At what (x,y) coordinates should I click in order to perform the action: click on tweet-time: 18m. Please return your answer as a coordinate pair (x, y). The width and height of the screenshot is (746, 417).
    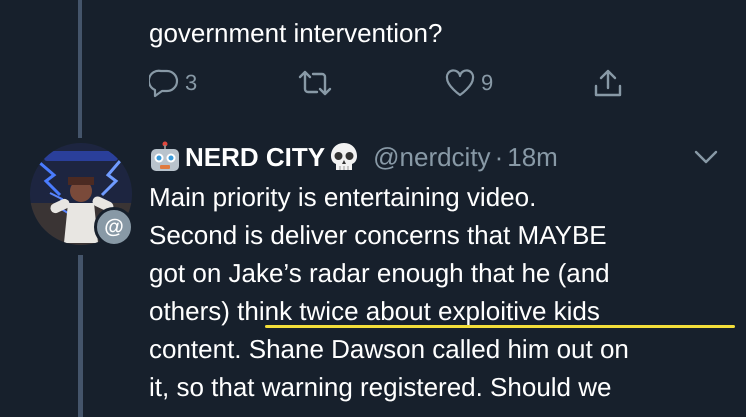
    Looking at the image, I should click on (532, 157).